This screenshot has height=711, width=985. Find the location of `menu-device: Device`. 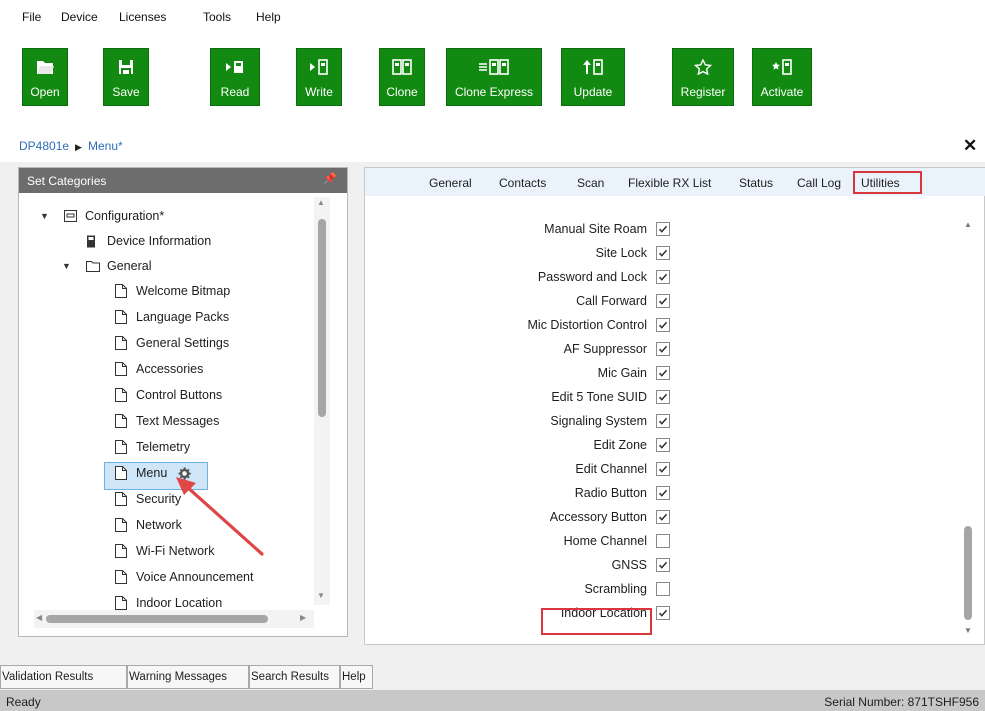

menu-device: Device is located at coordinates (79, 17).